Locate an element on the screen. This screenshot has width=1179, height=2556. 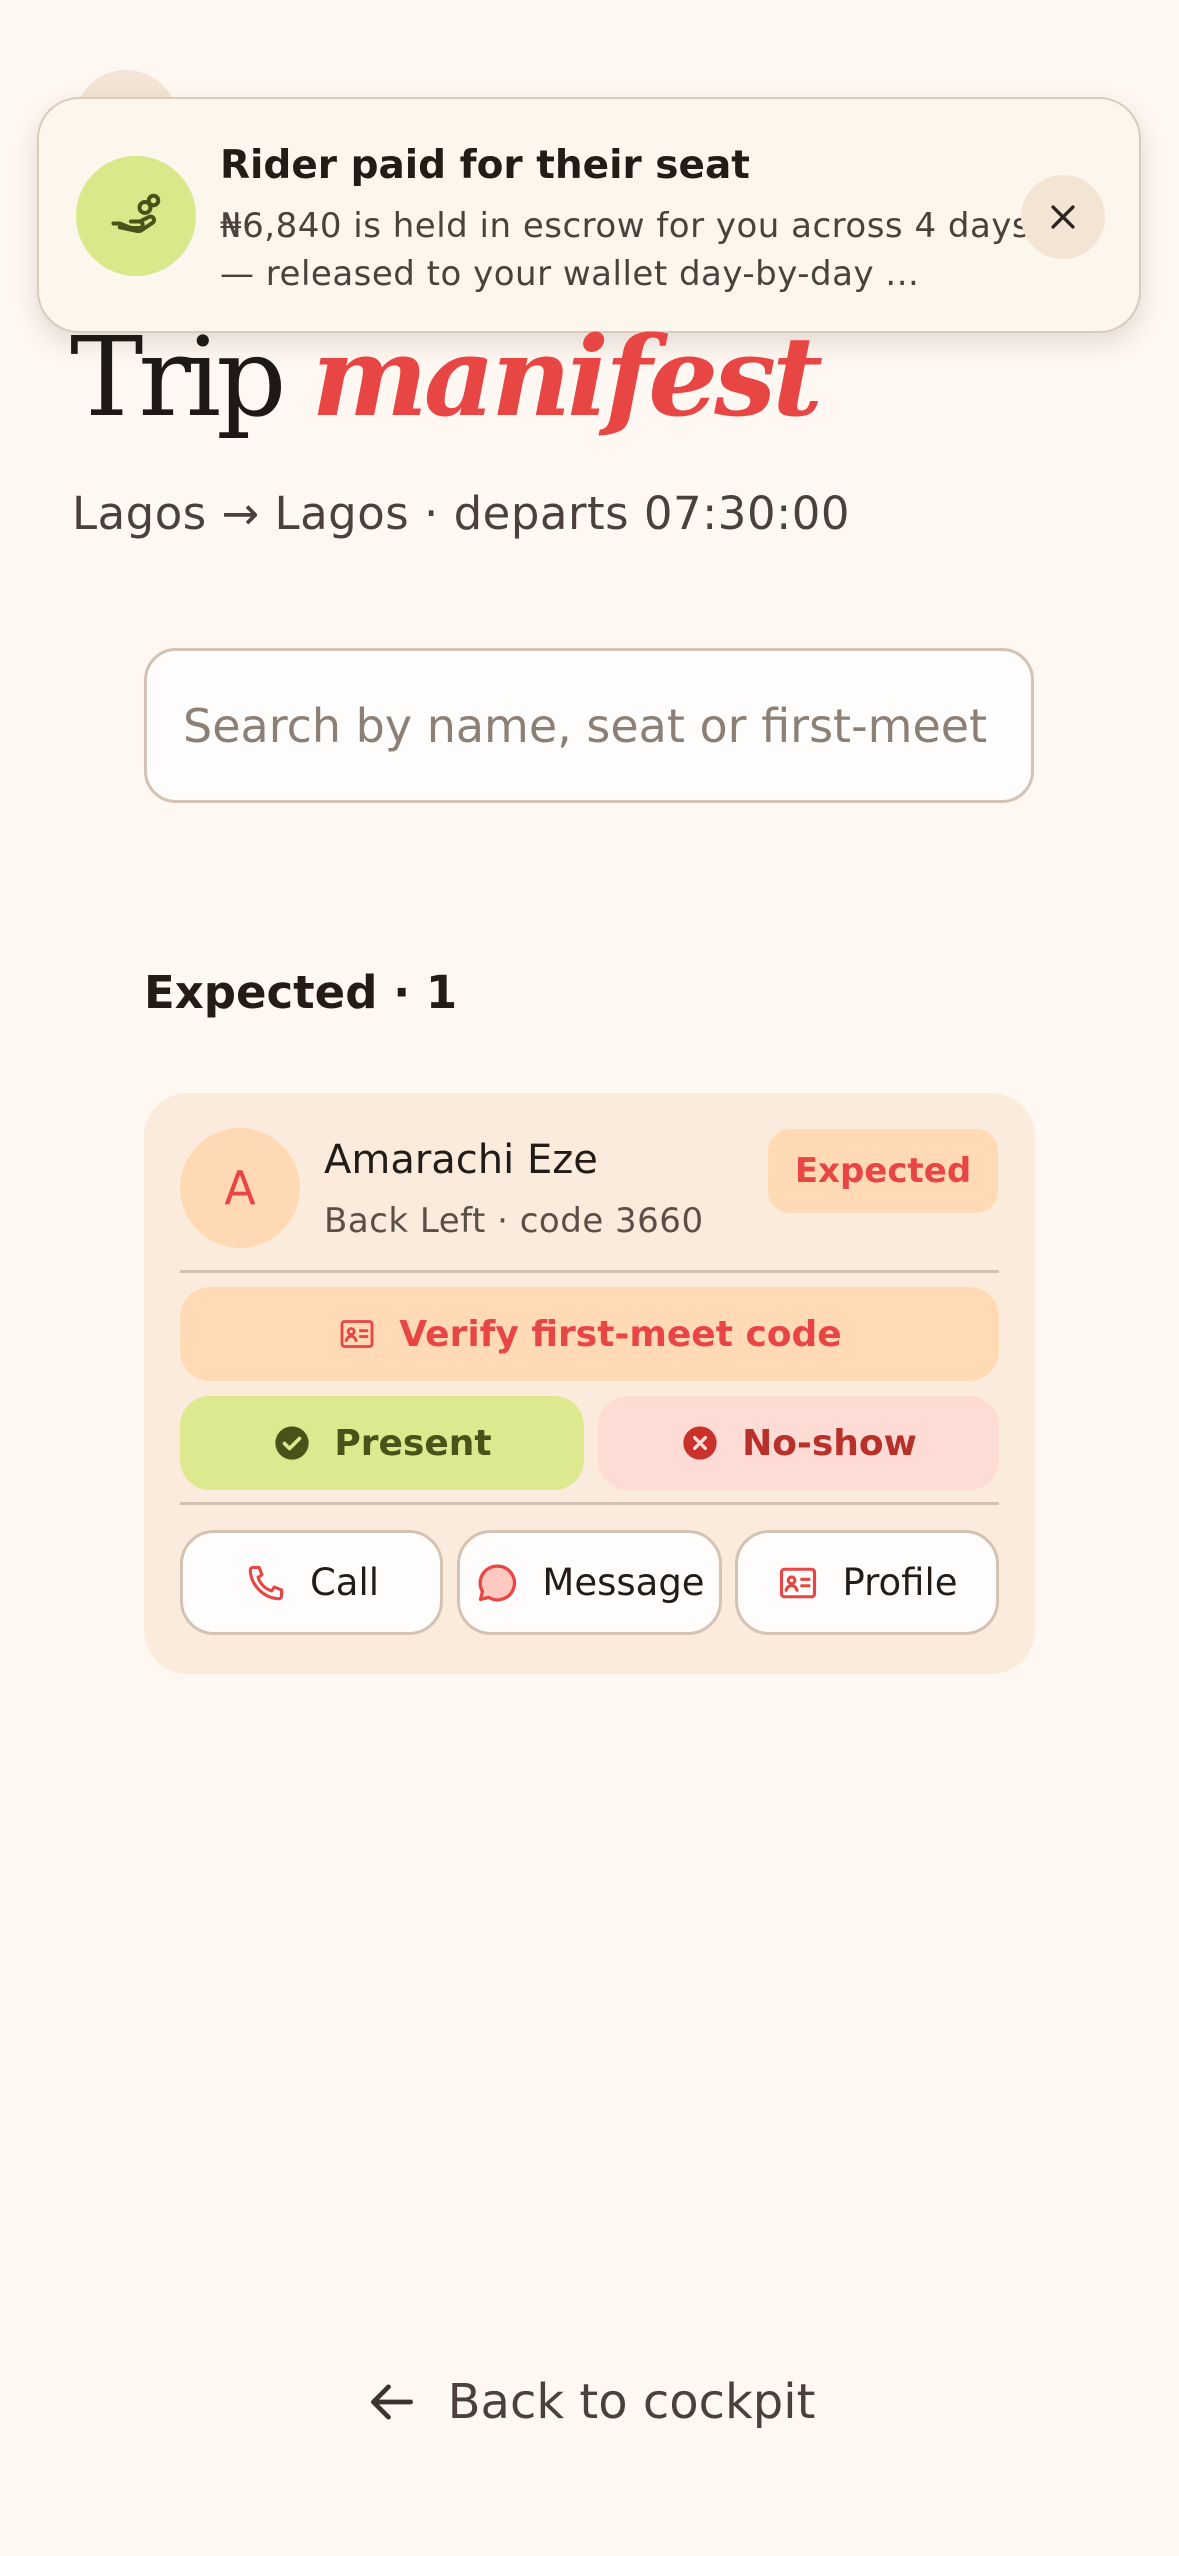
back-to-cockpit-link: Back to cockpit is located at coordinates (589, 2402).